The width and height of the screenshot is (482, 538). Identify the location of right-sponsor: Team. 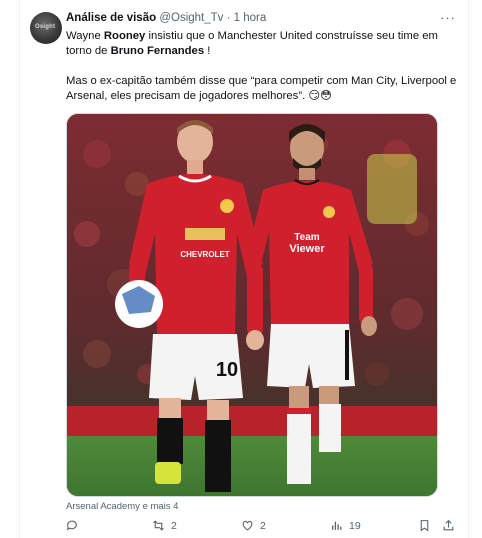
(306, 237).